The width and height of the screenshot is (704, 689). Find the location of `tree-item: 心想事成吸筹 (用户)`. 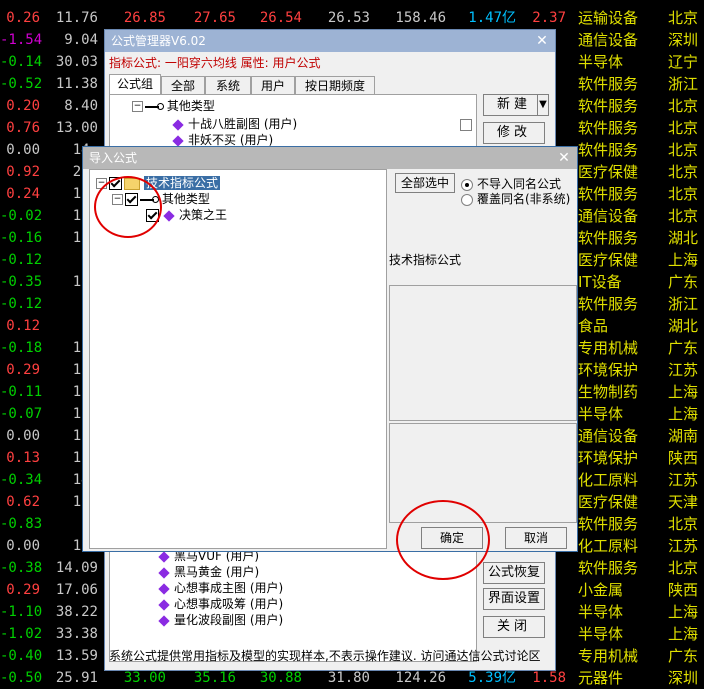

tree-item: 心想事成吸筹 (用户) is located at coordinates (221, 603).